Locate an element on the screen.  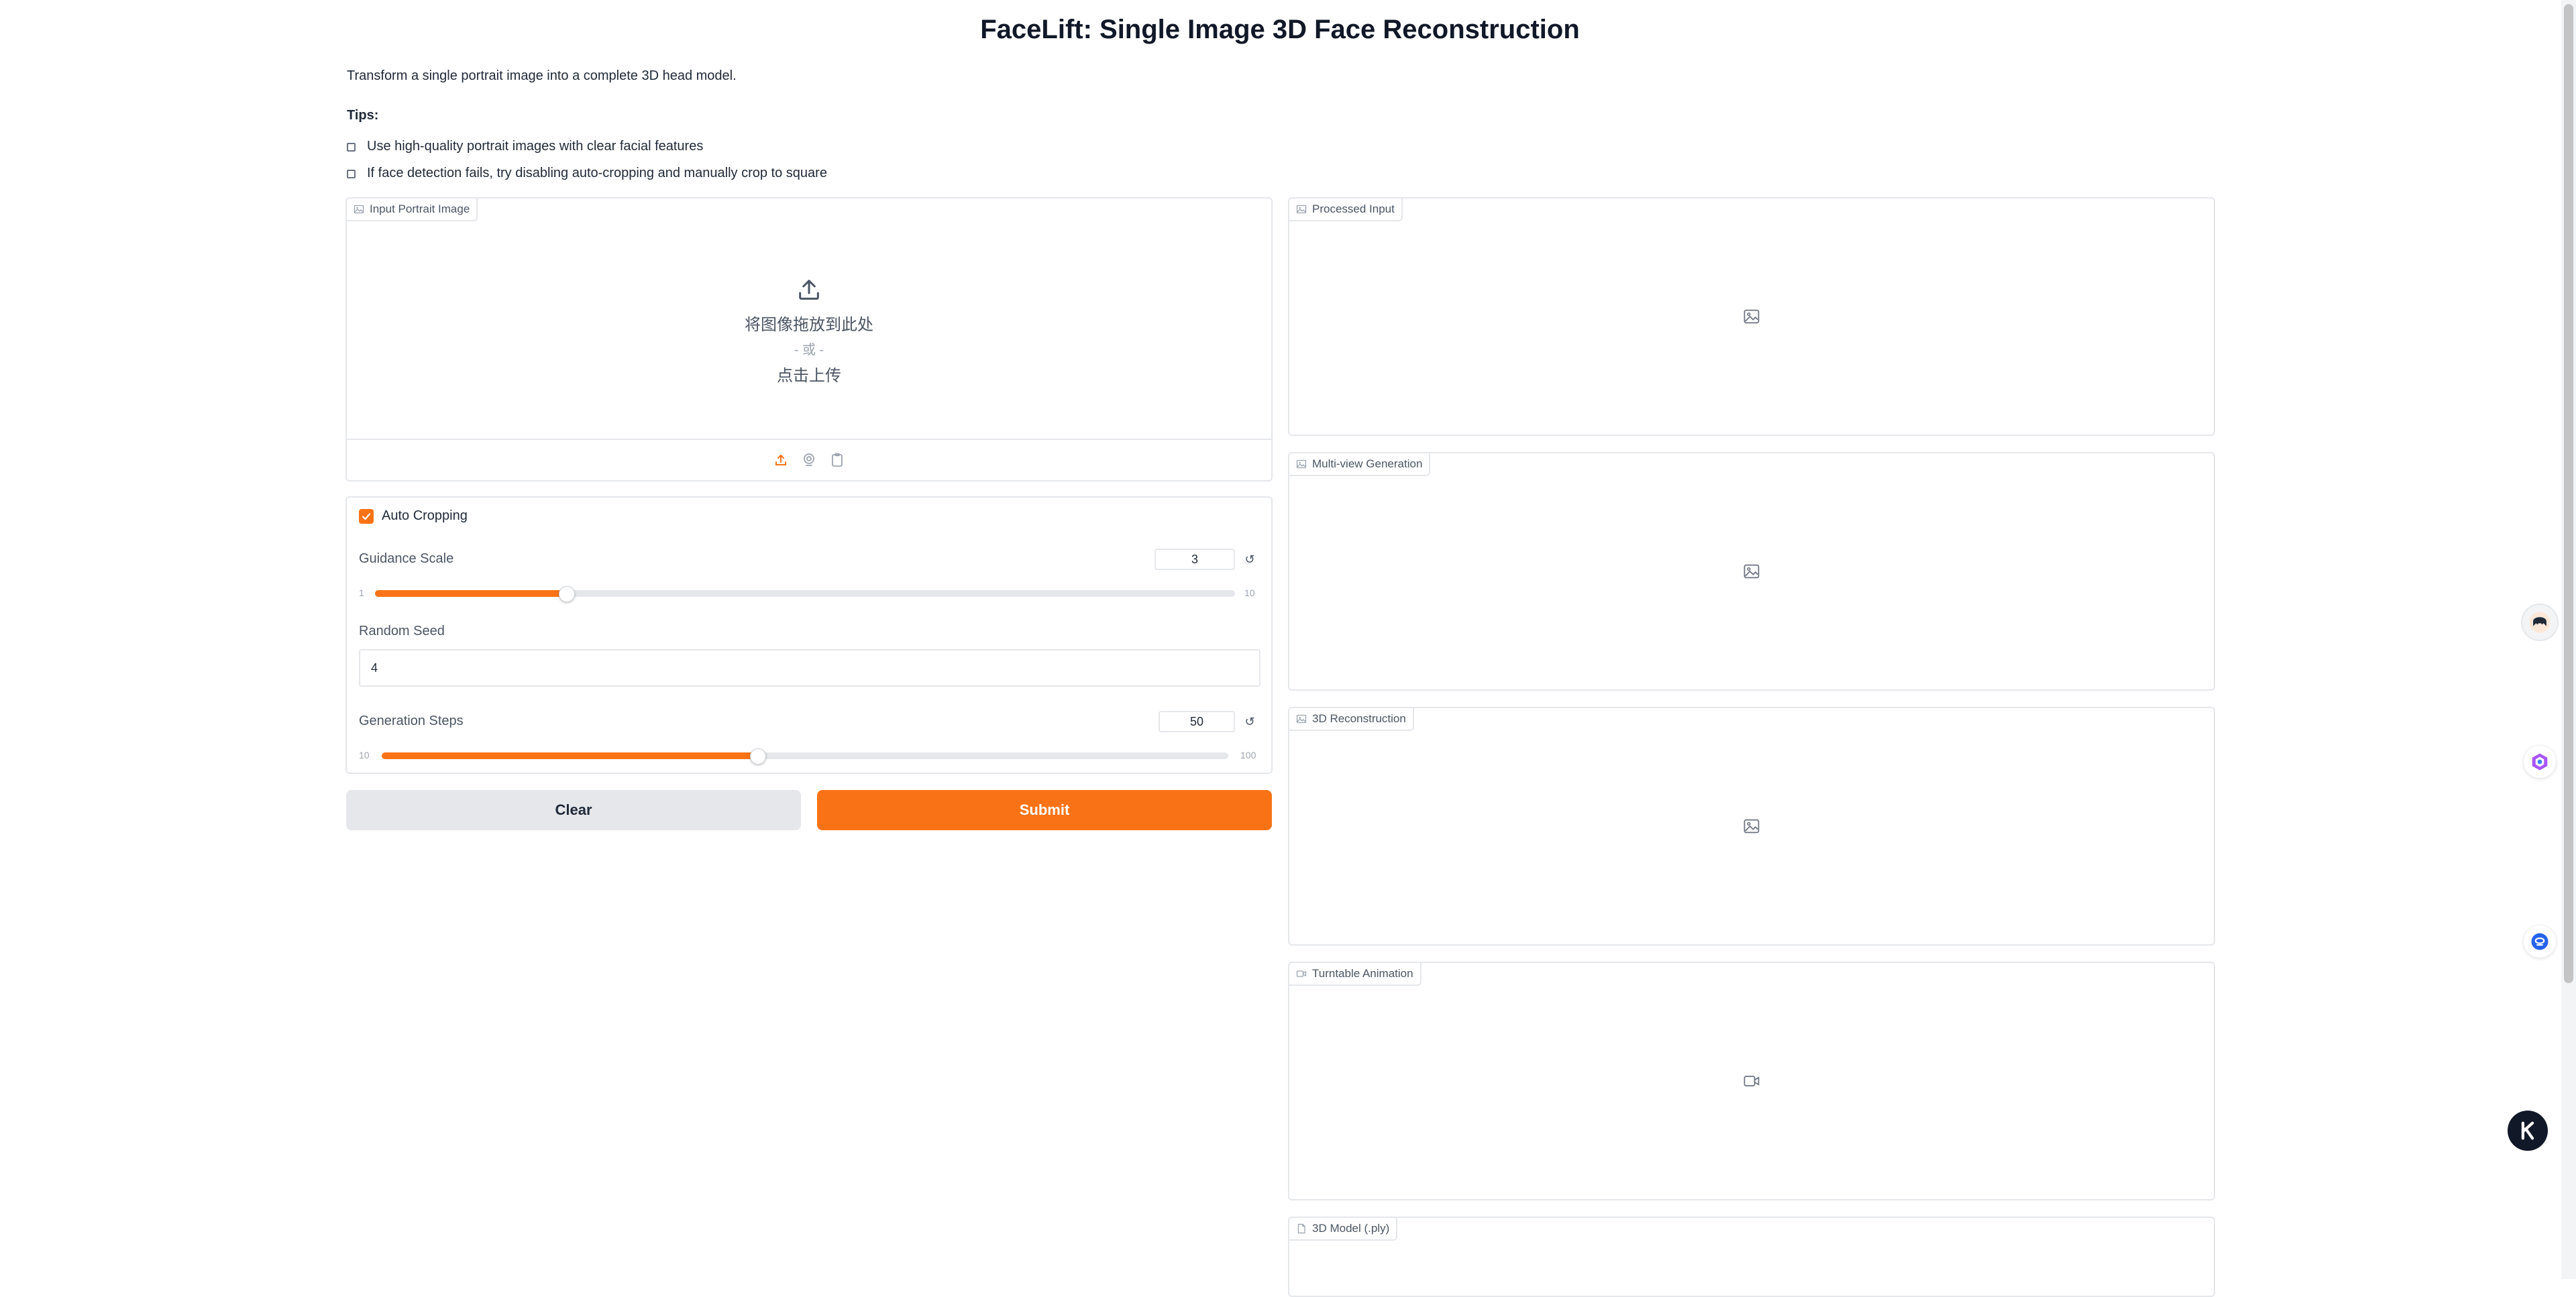
k-logo-icon is located at coordinates (2527, 1130).